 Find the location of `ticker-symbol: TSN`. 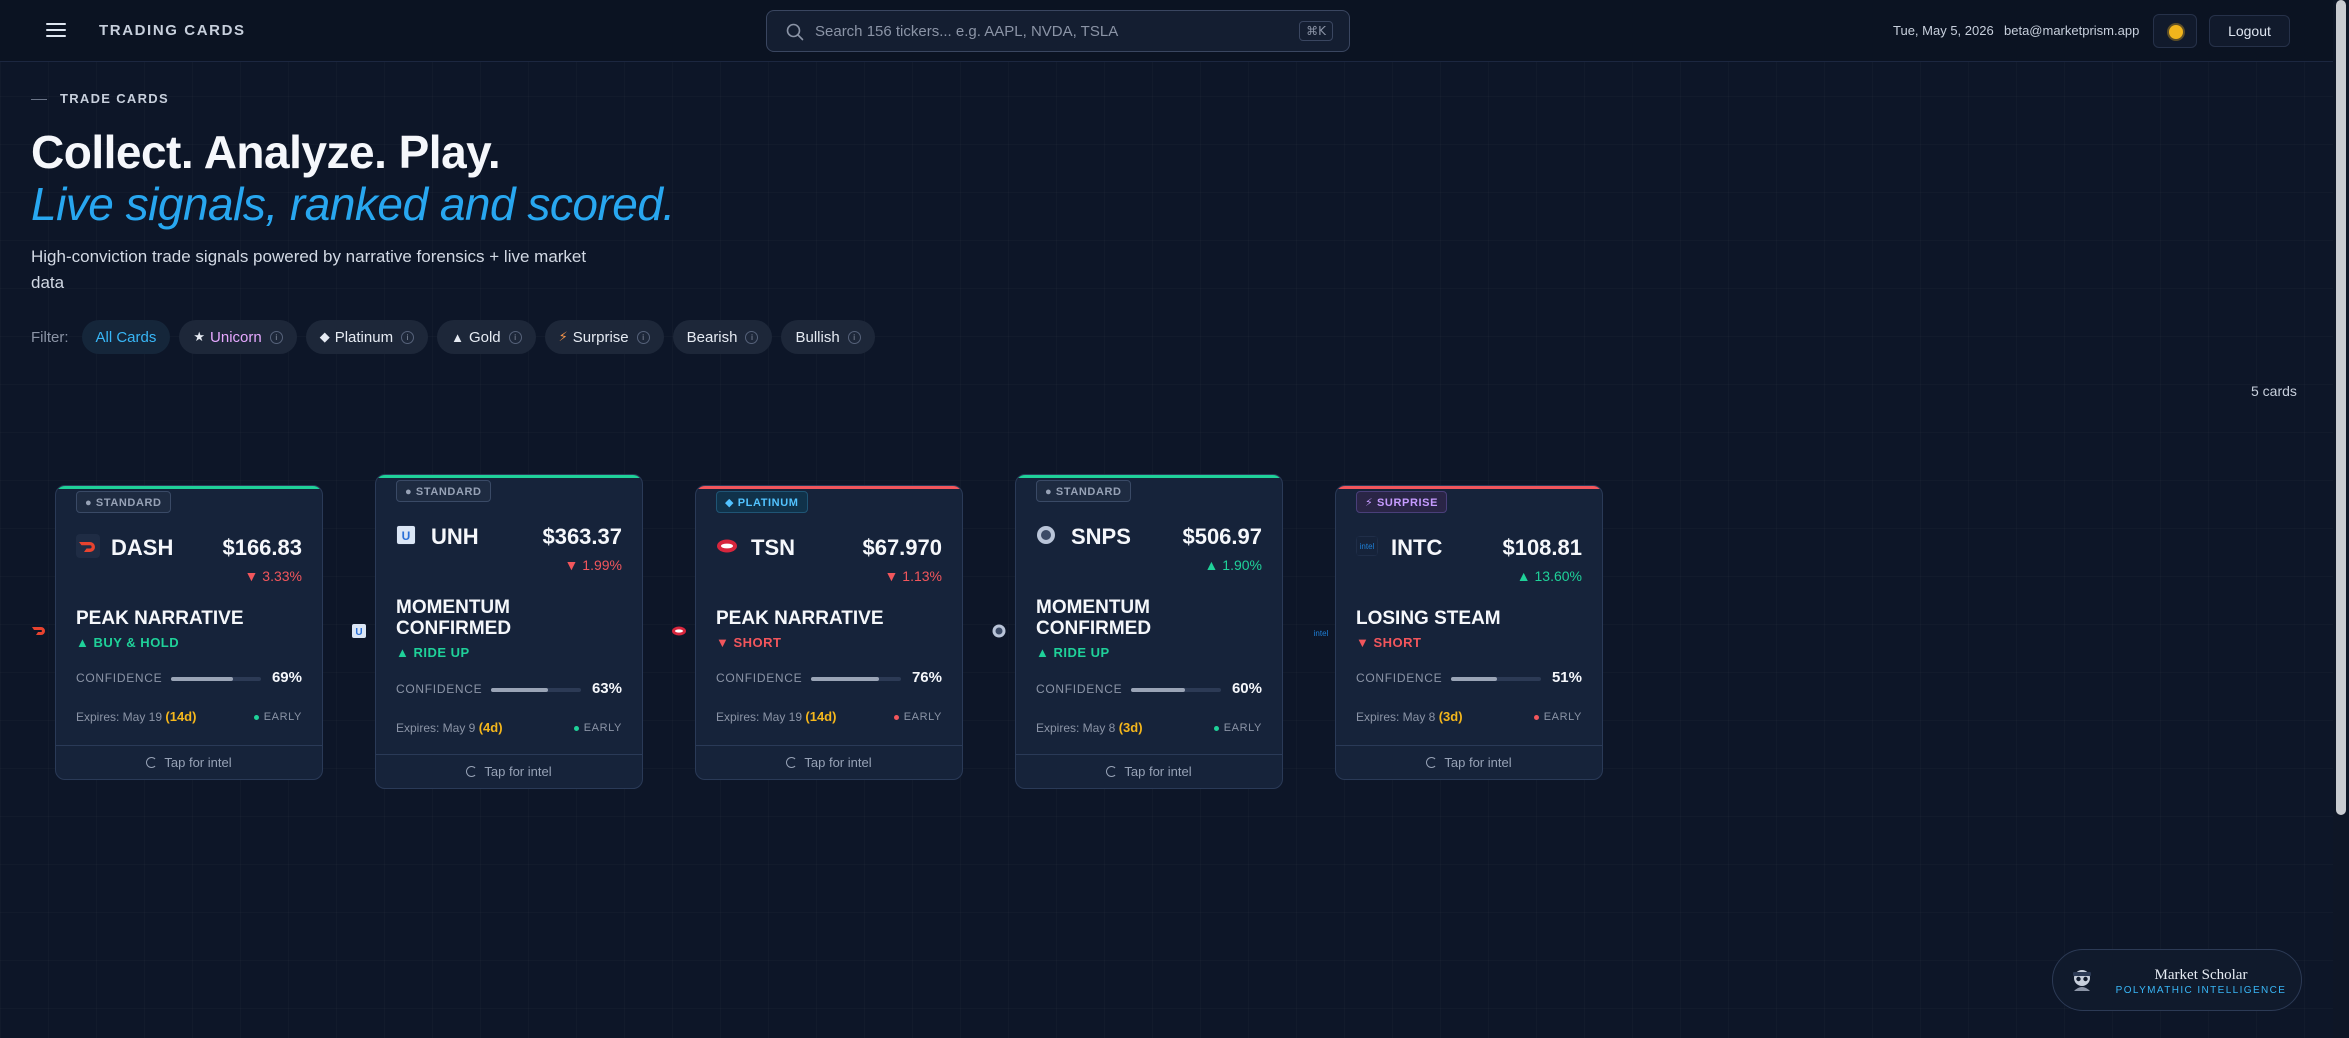

ticker-symbol: TSN is located at coordinates (773, 547).